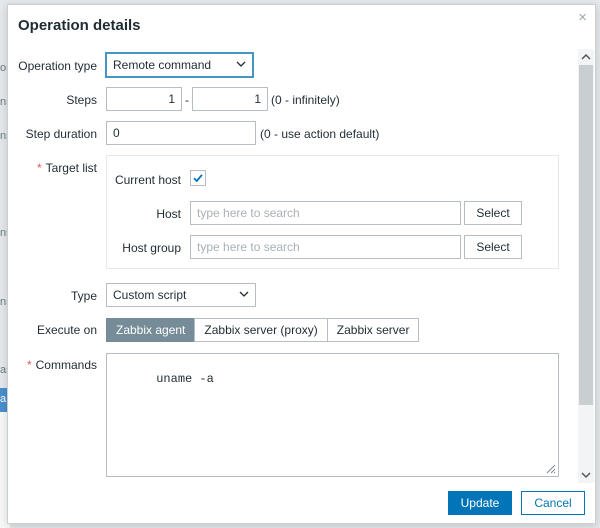  What do you see at coordinates (305, 100) in the screenshot?
I see `steps-hint: (0 - infinitely)` at bounding box center [305, 100].